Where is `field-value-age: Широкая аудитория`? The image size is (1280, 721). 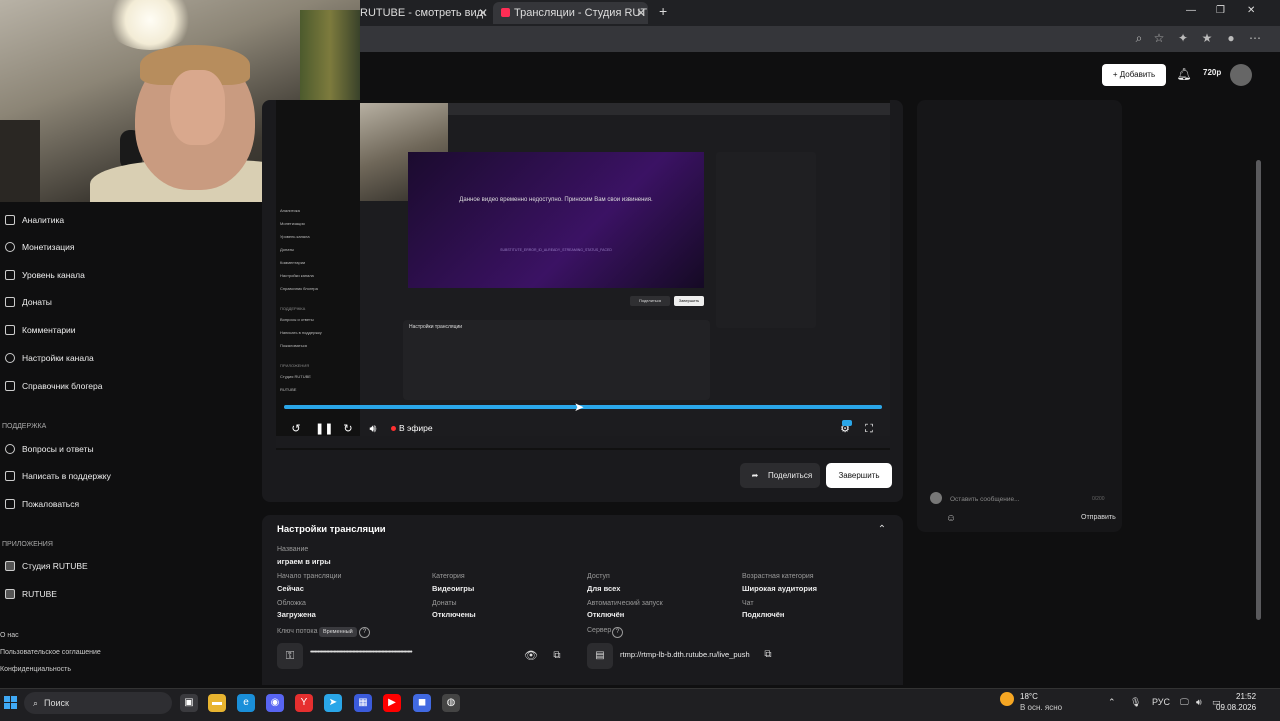 field-value-age: Широкая аудитория is located at coordinates (779, 588).